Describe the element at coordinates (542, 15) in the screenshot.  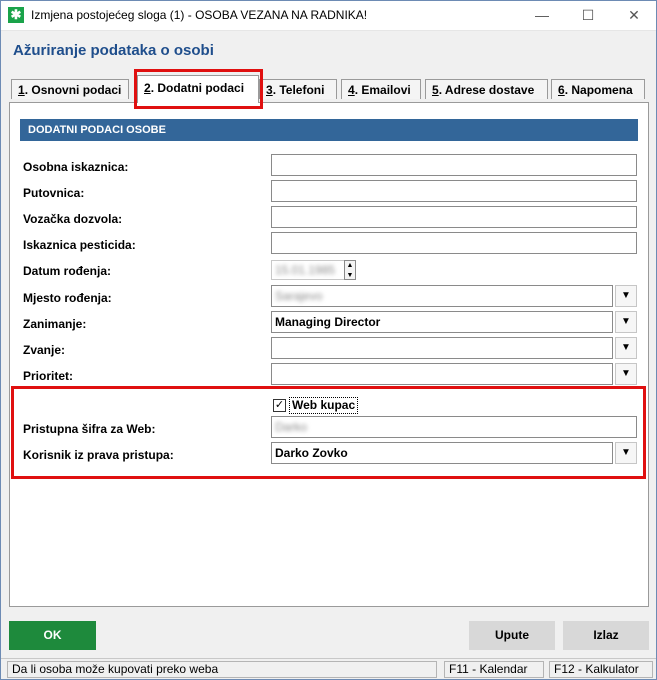
I see `minimize-button: —` at that location.